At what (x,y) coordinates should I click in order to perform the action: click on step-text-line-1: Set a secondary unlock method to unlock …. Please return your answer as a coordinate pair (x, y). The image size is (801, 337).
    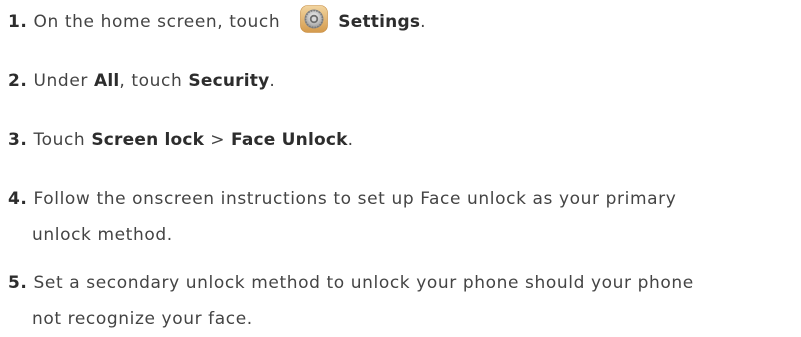
    Looking at the image, I should click on (363, 283).